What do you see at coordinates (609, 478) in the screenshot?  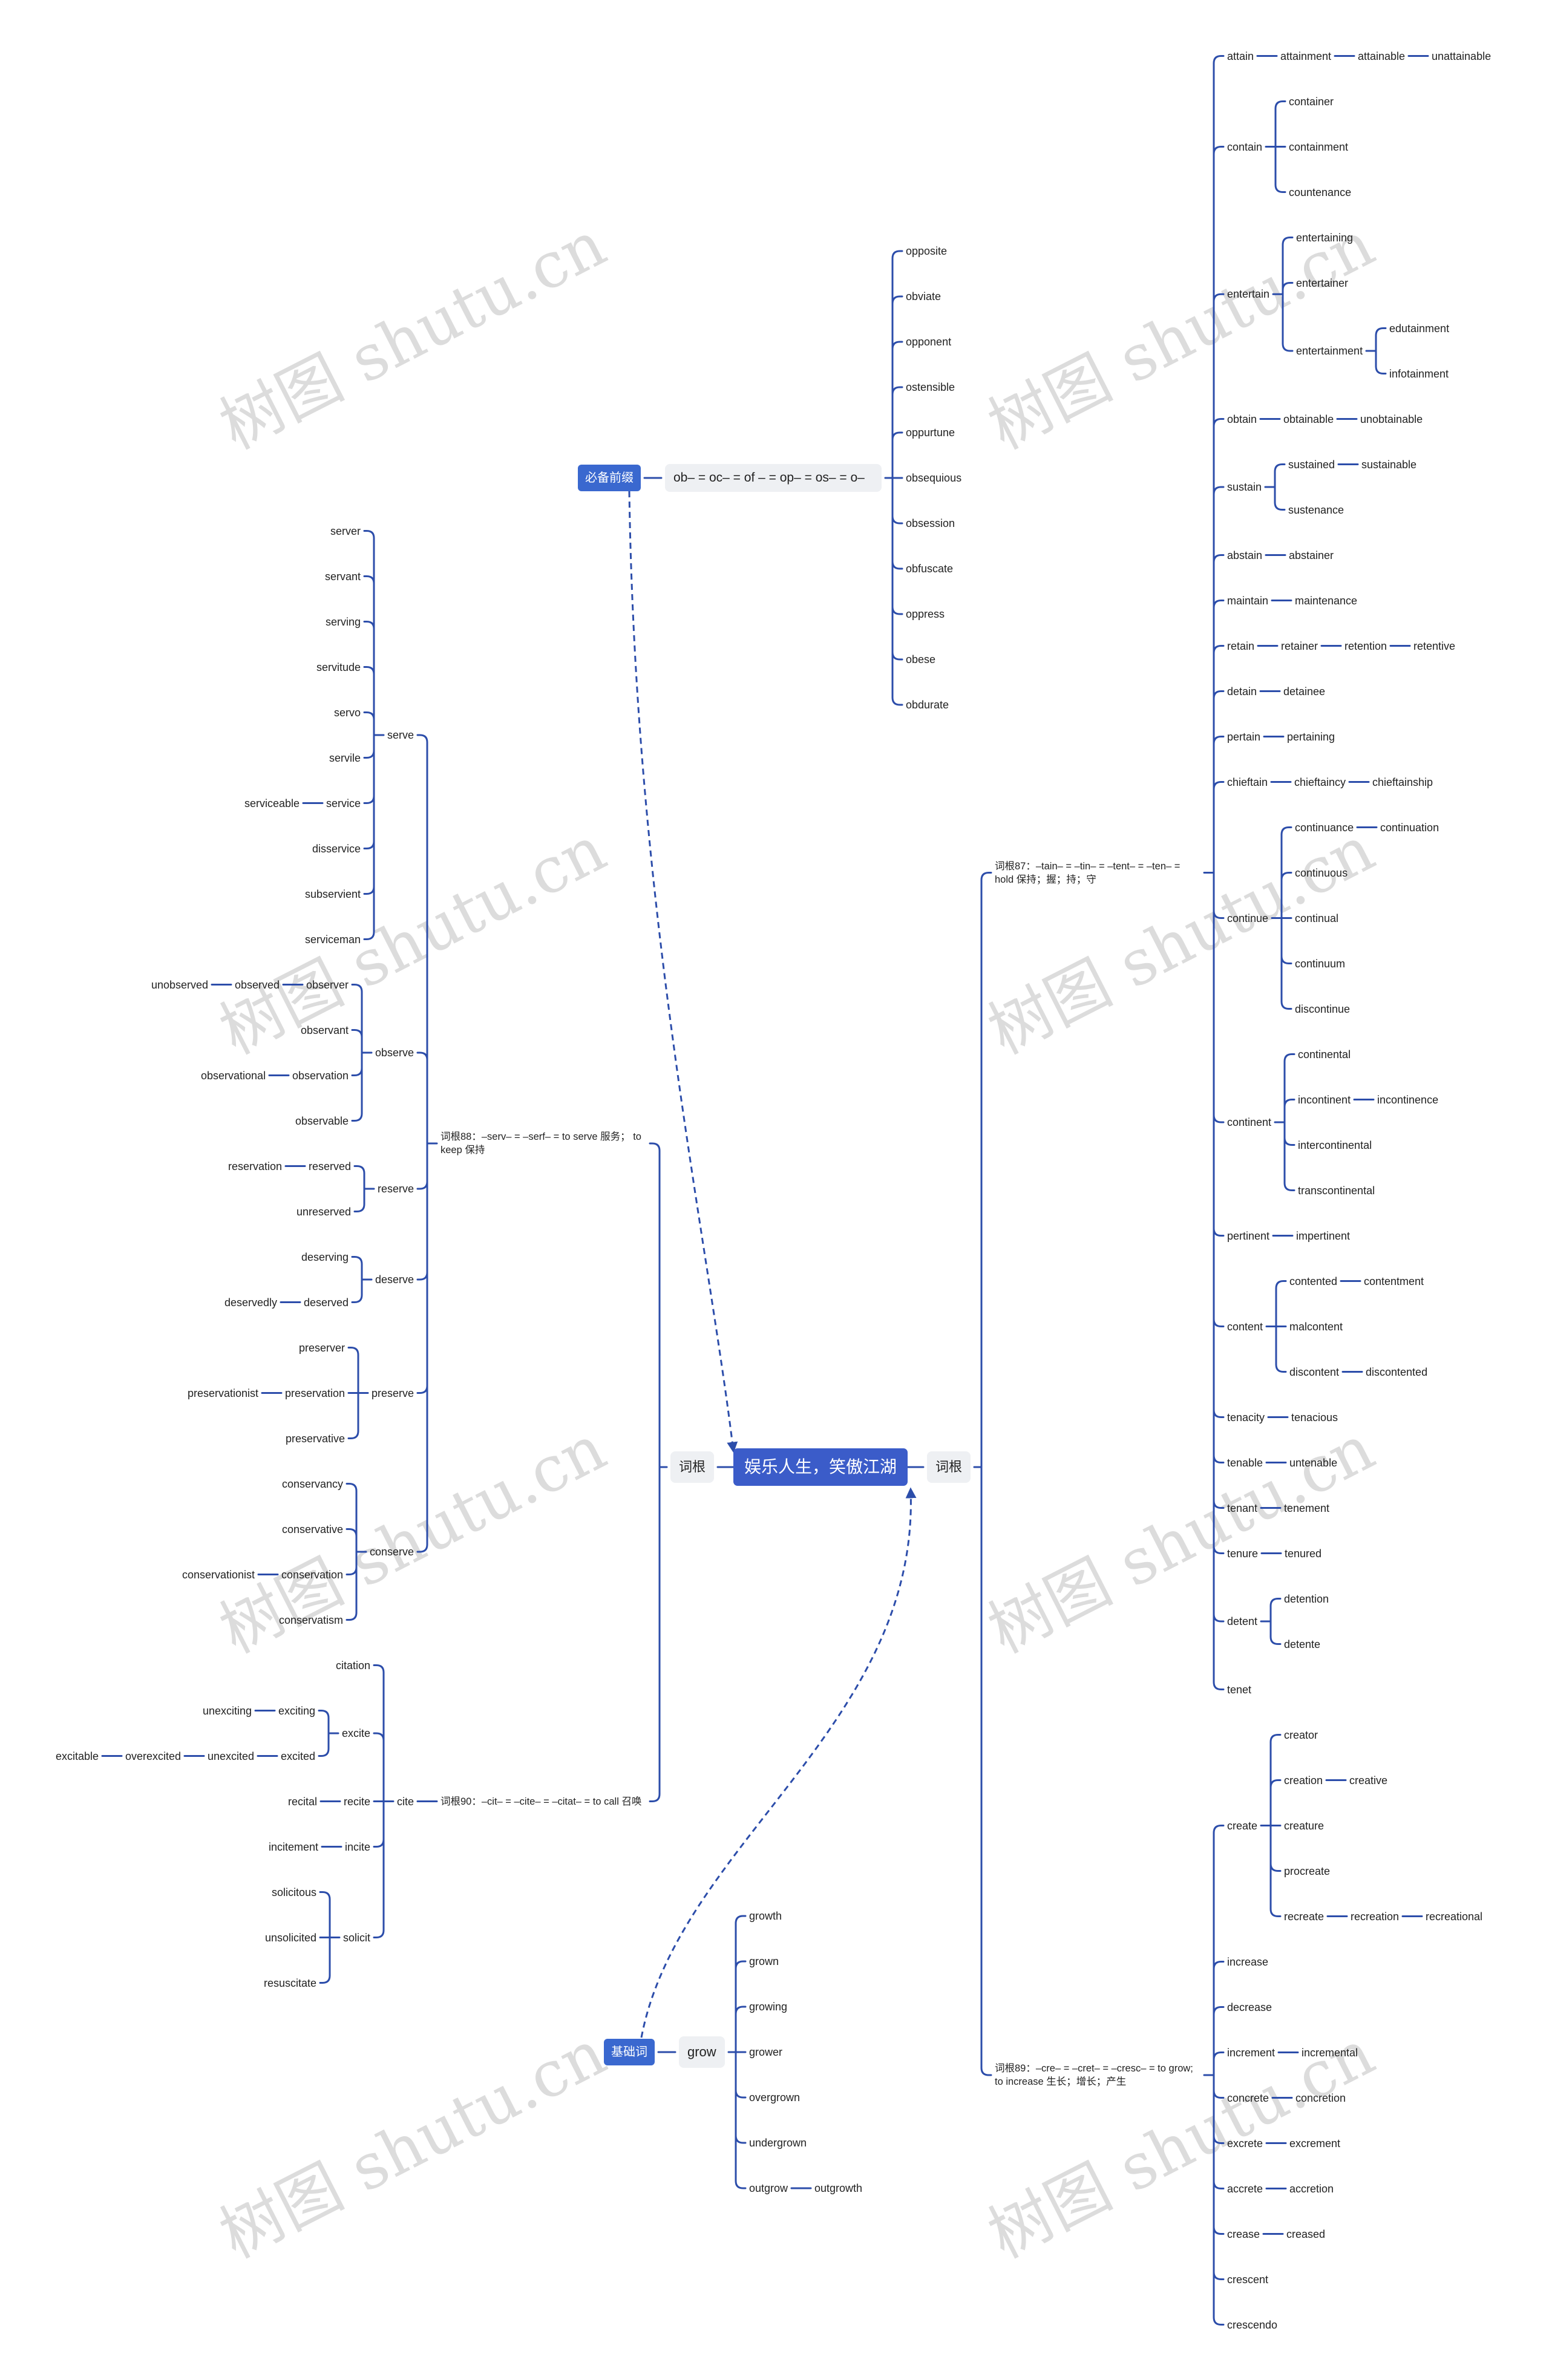 I see `topic-node: 必备前缀` at bounding box center [609, 478].